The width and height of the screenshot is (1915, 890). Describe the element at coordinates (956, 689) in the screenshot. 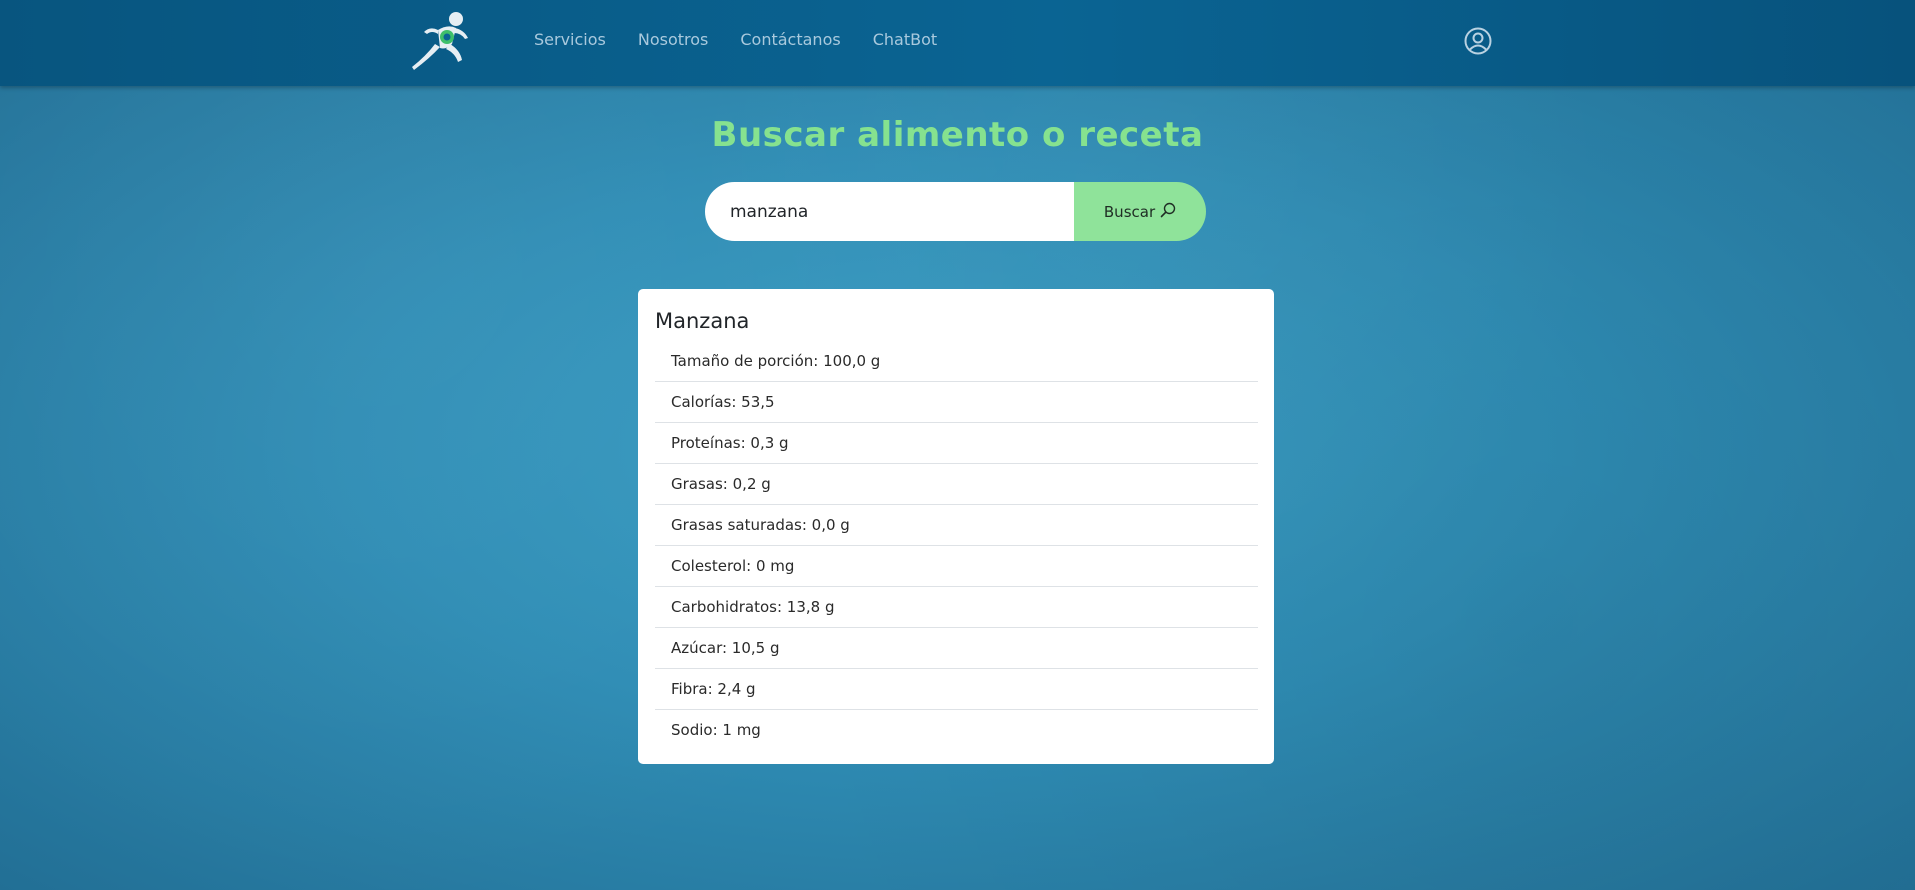

I see `nutrient-fiber: Fibra: 2,4 g` at that location.